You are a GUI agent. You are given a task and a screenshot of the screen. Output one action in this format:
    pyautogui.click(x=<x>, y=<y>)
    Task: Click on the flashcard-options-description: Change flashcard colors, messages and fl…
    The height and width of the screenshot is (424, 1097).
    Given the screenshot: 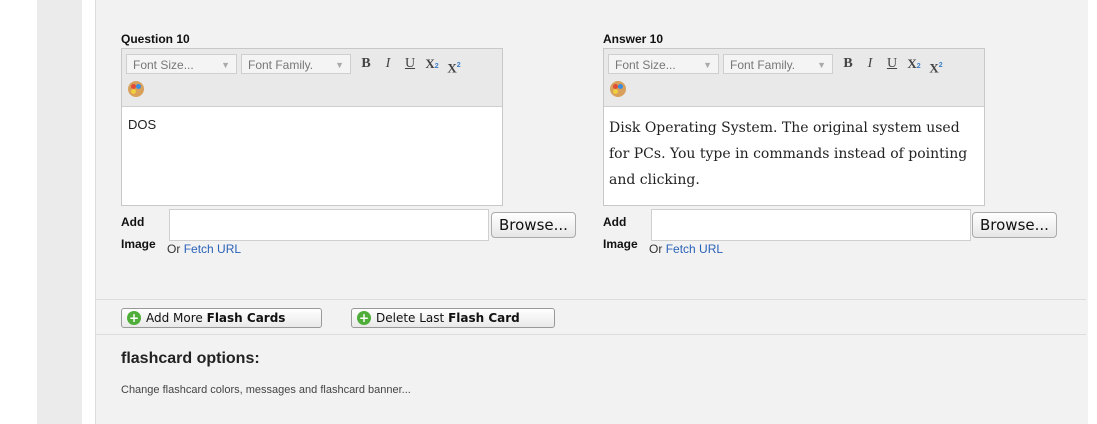 What is the action you would take?
    pyautogui.click(x=266, y=390)
    